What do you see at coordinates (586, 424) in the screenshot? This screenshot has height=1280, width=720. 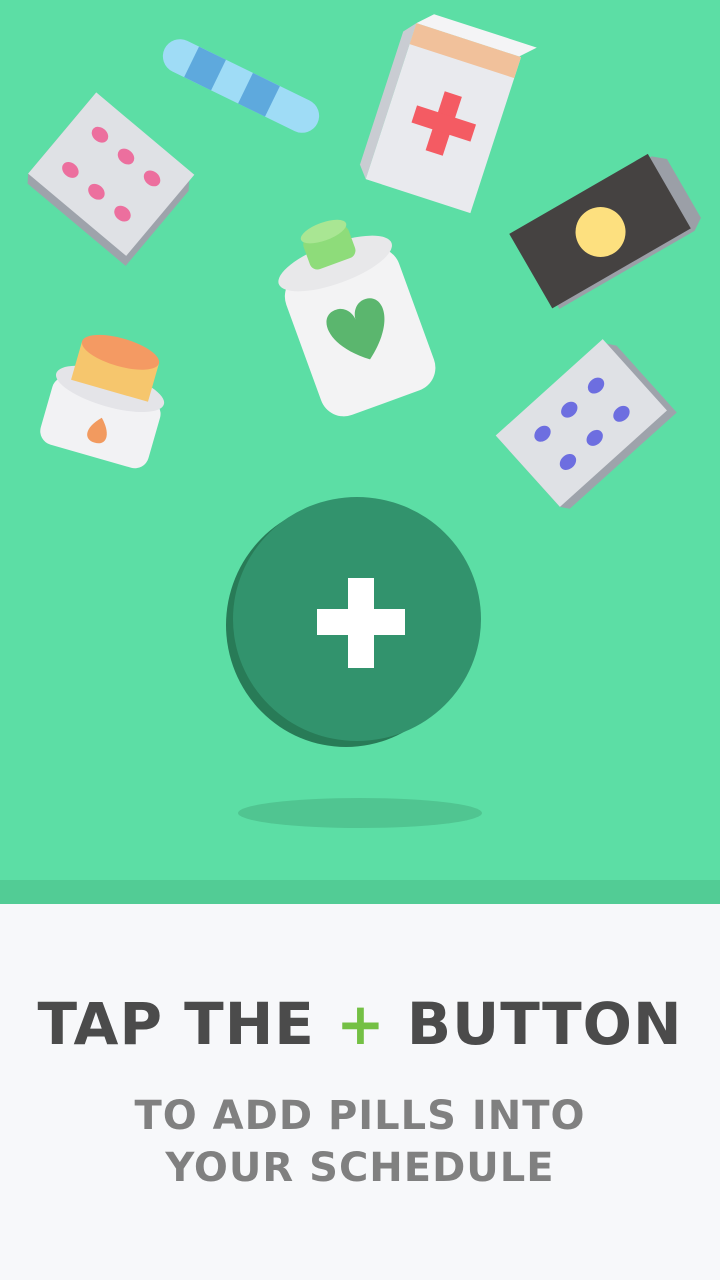 I see `blister-pack-purple-icon` at bounding box center [586, 424].